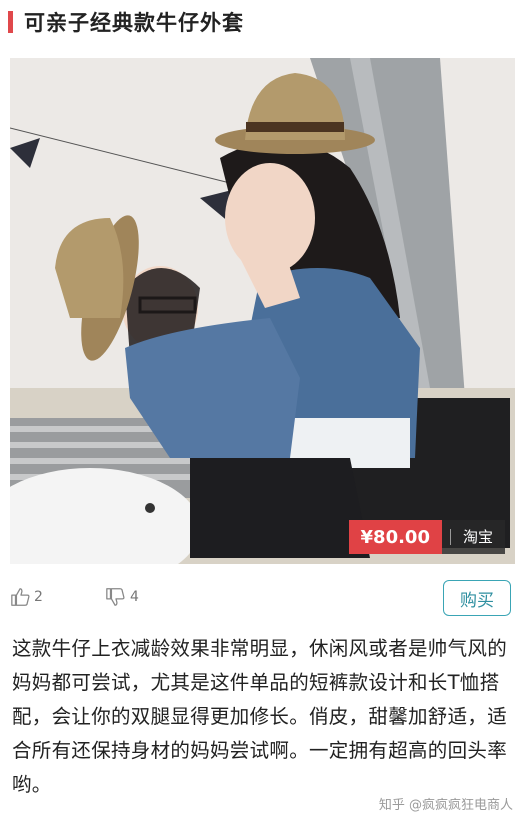 The height and width of the screenshot is (823, 525). Describe the element at coordinates (20, 597) in the screenshot. I see `thumbs-up-icon` at that location.